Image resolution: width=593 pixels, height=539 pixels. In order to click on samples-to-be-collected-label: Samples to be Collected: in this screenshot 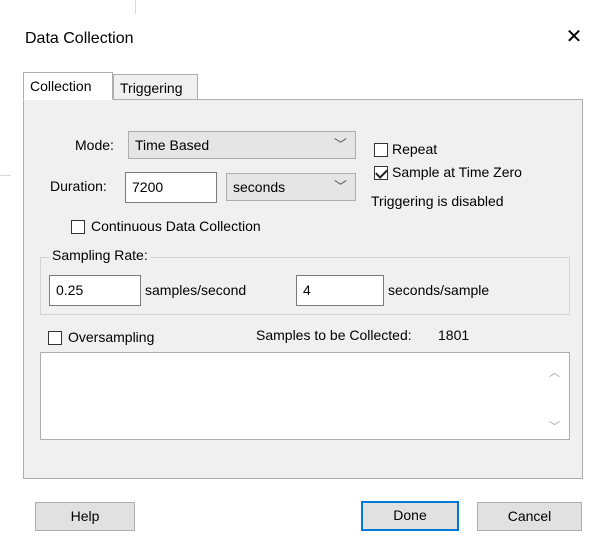, I will do `click(334, 335)`.